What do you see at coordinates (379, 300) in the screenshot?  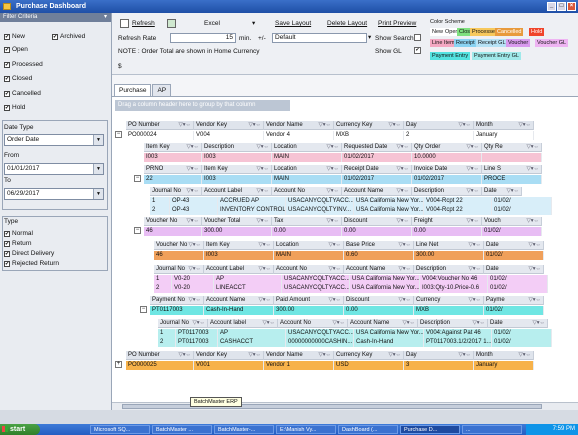 I see `column-header: Discount ▽▾⇔` at bounding box center [379, 300].